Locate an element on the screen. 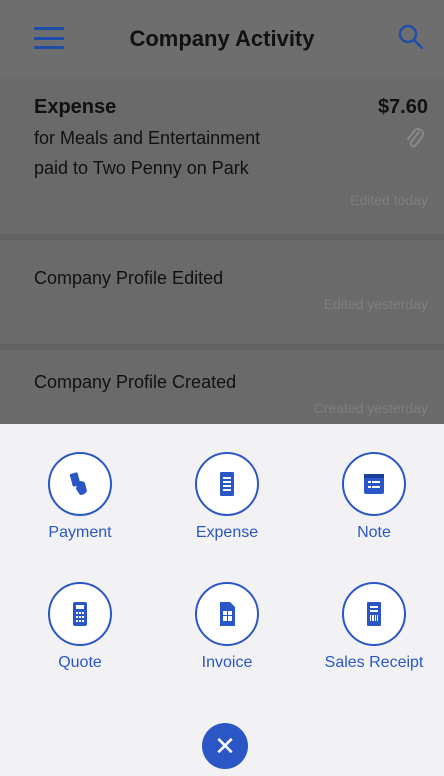 Image resolution: width=444 pixels, height=776 pixels. action-note: Note is located at coordinates (374, 497).